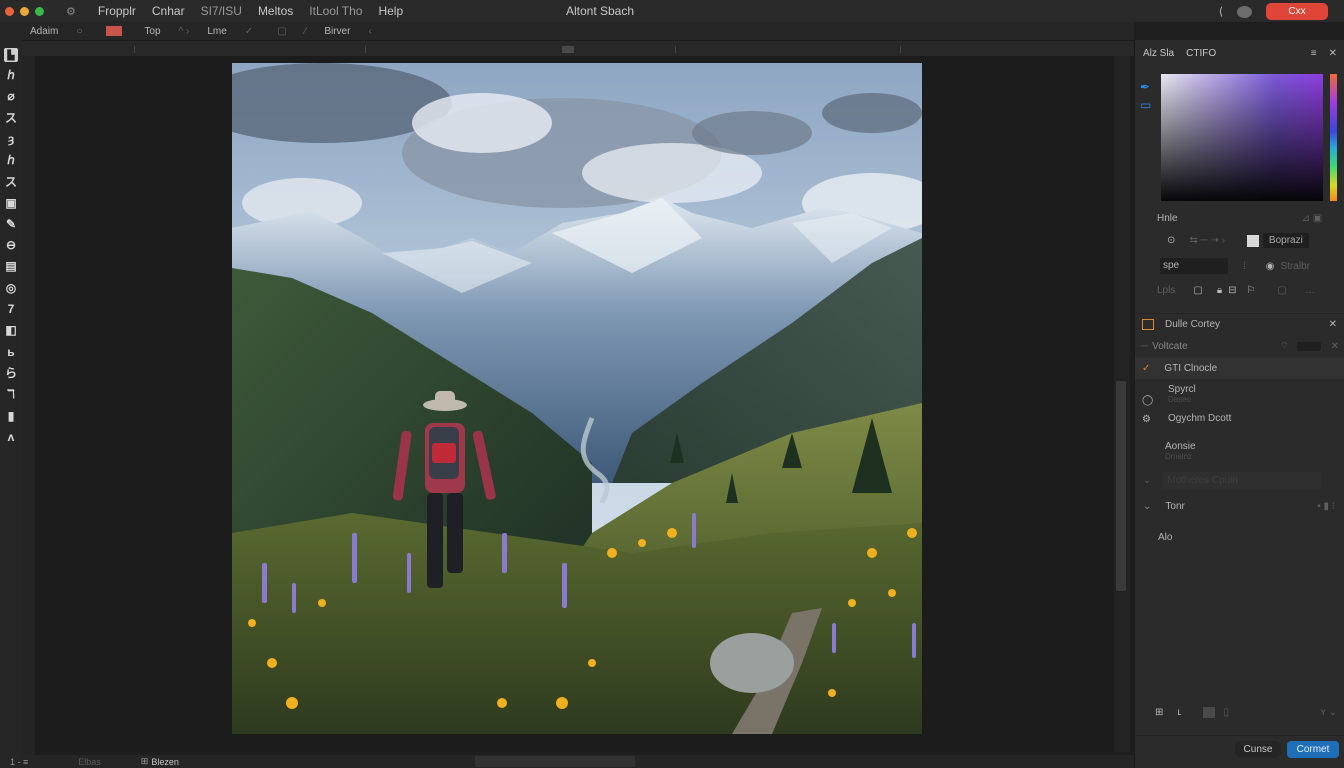 This screenshot has height=768, width=1344. I want to click on layer-title: Aonsie, so click(1180, 446).